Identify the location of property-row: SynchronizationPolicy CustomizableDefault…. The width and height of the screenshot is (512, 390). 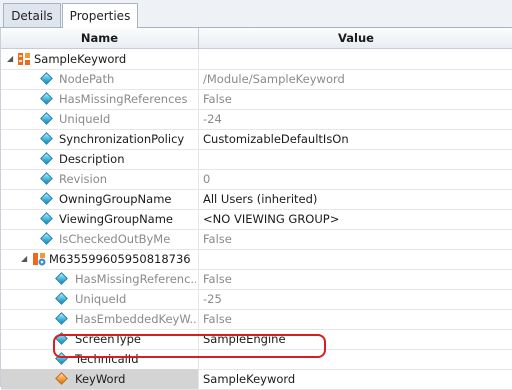
(256, 139).